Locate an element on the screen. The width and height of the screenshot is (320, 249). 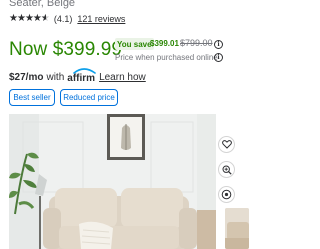
thumbnail-image is located at coordinates (237, 228).